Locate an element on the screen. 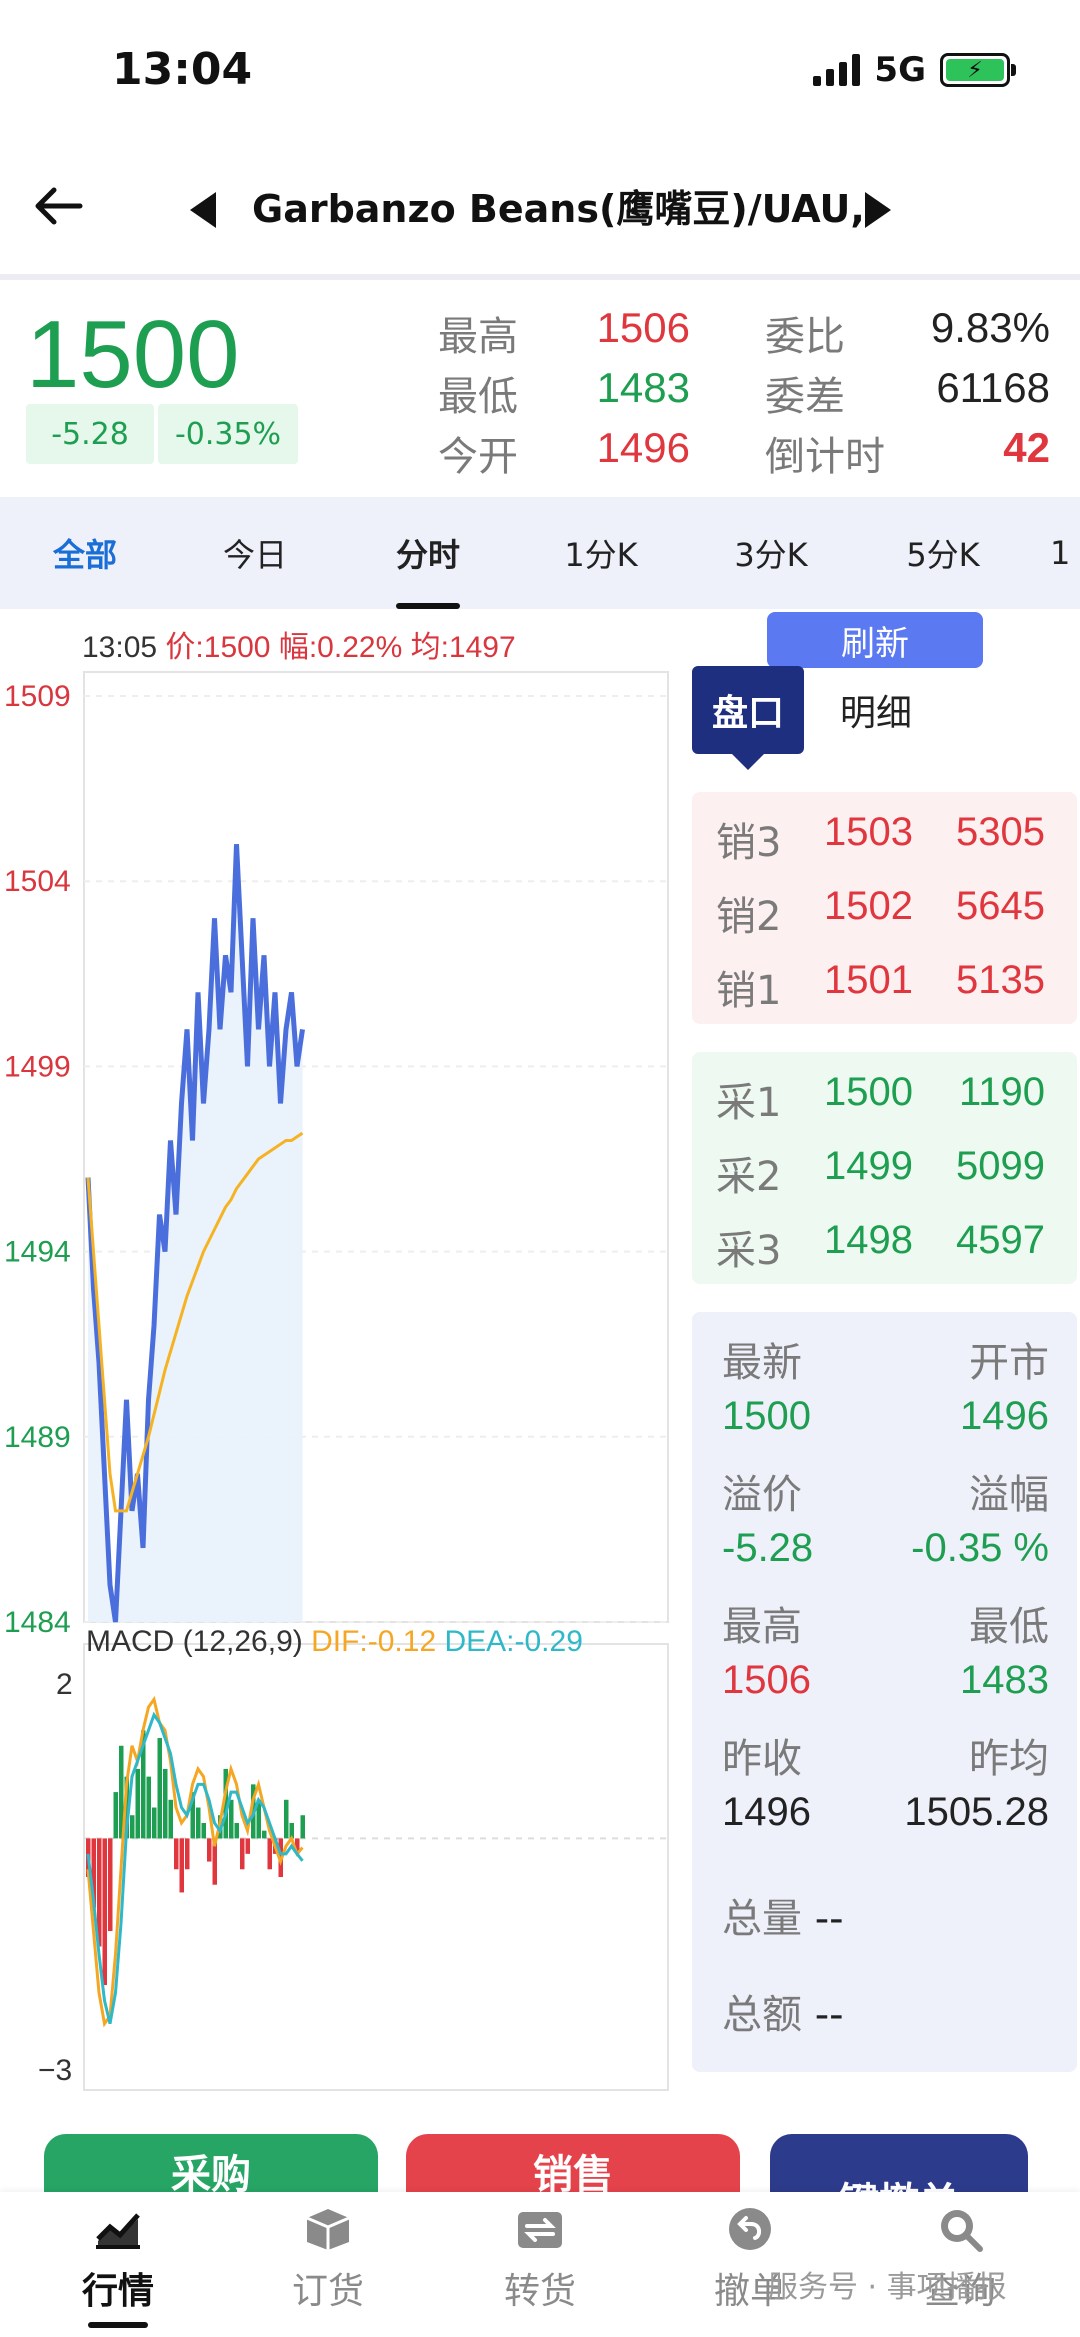  sell-qty: 5645 is located at coordinates (1000, 906).